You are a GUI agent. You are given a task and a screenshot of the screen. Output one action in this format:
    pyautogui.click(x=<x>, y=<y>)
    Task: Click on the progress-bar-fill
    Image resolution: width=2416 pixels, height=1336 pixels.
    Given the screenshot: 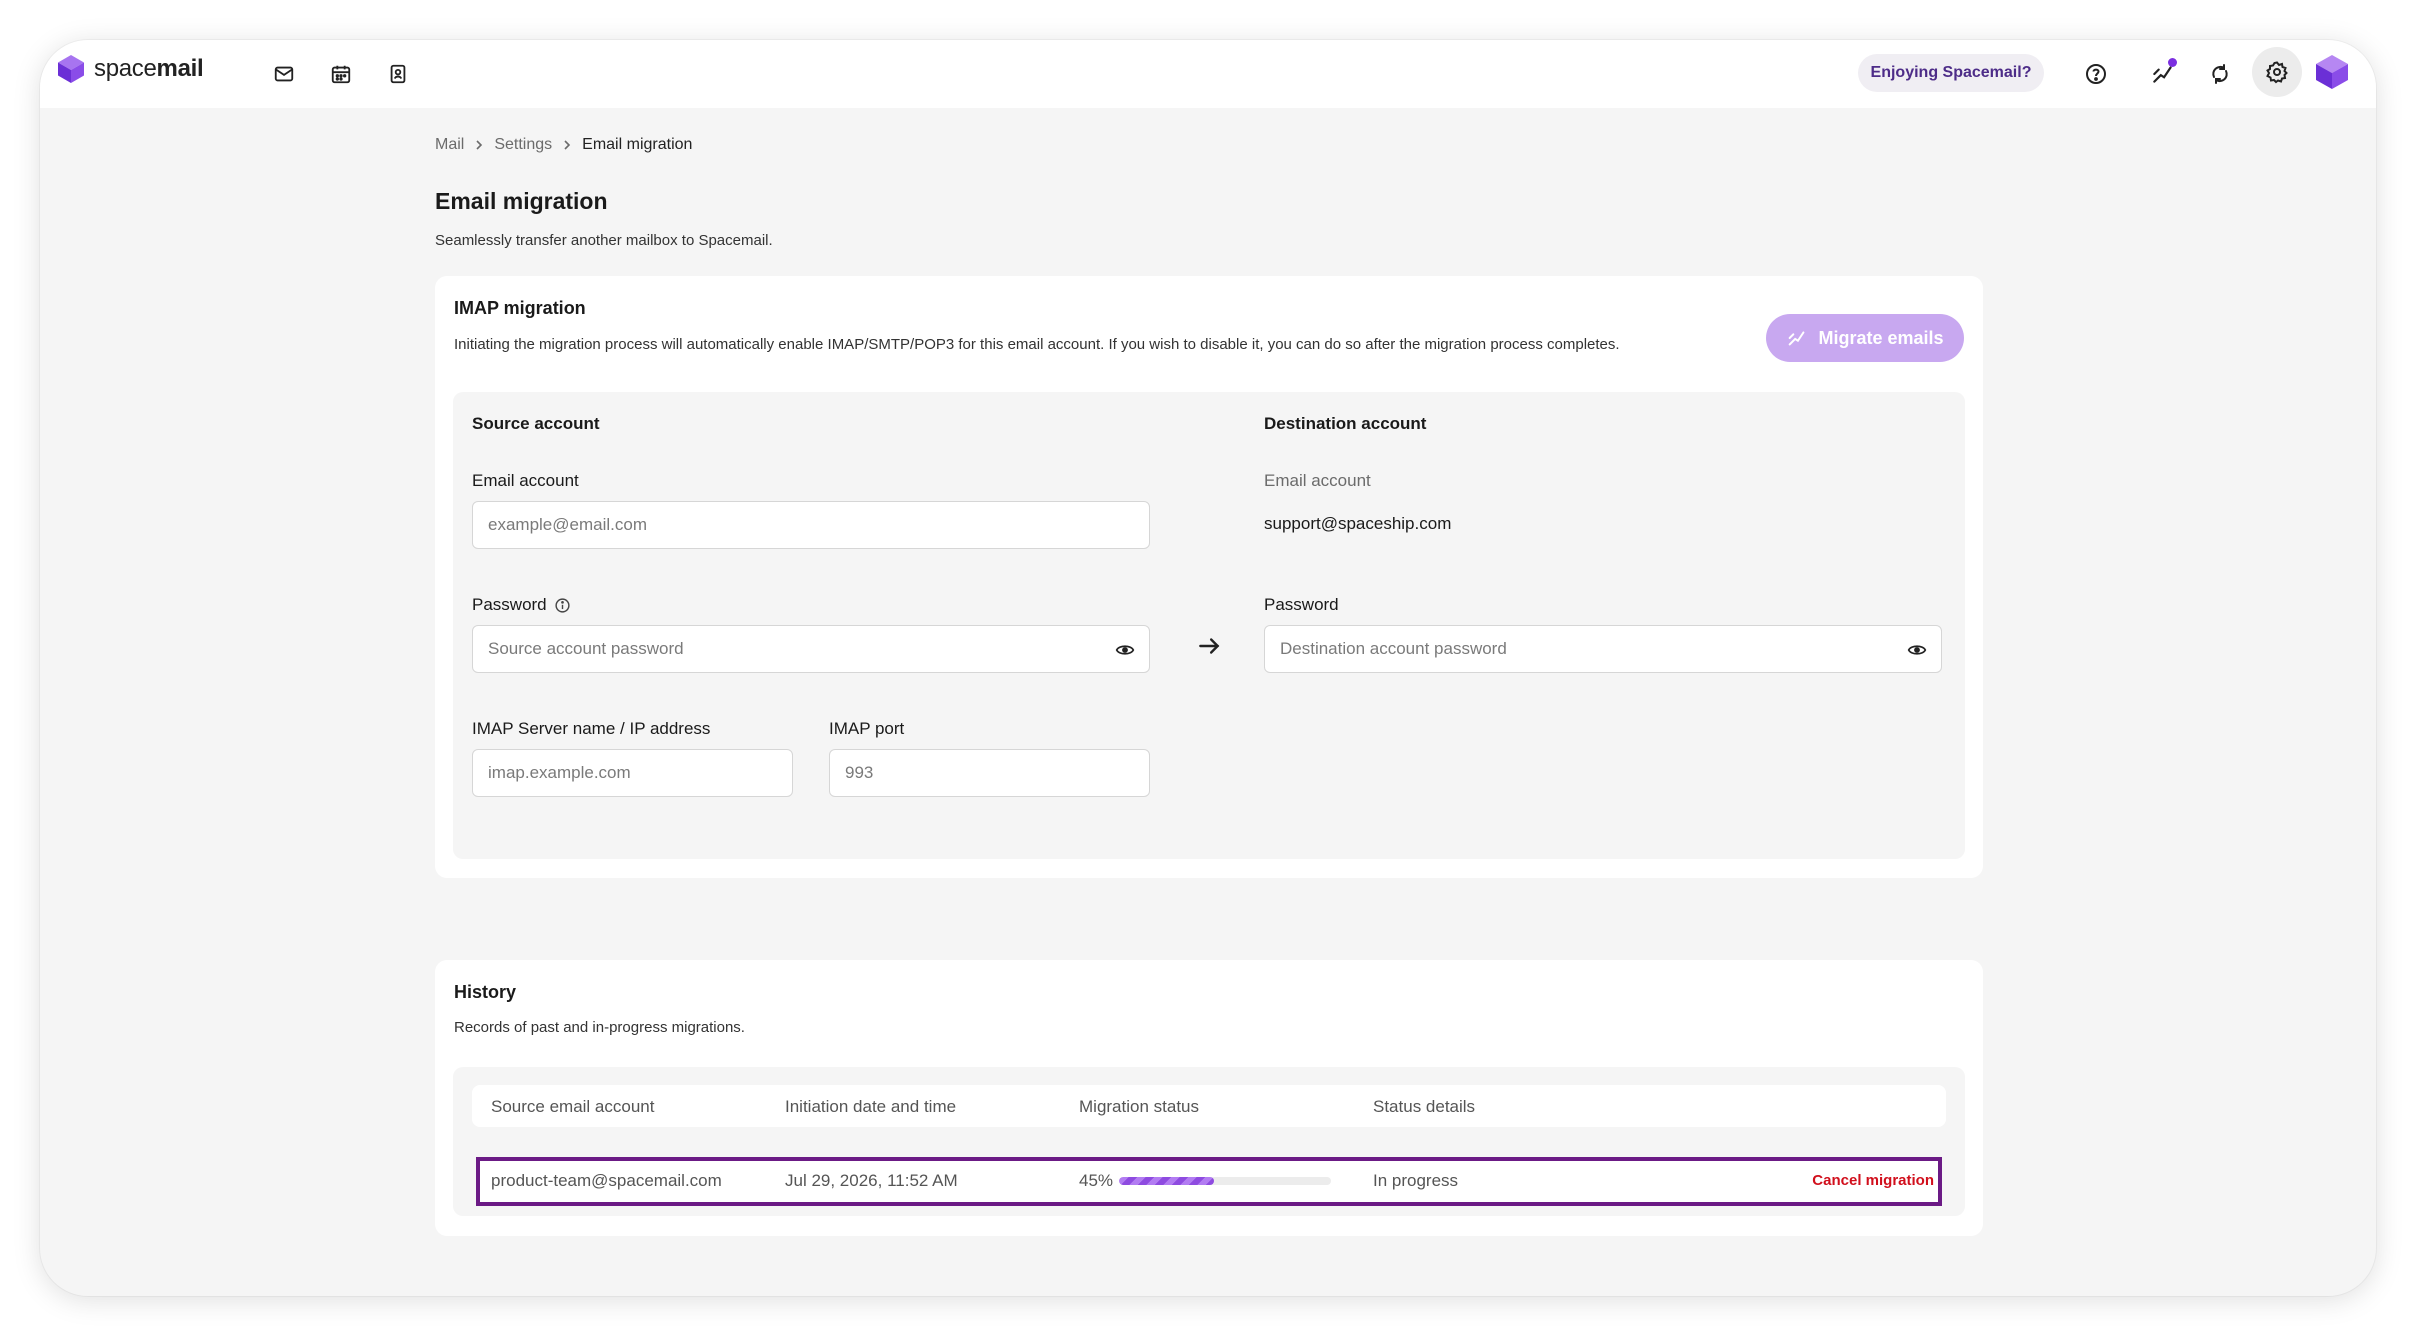 What is the action you would take?
    pyautogui.click(x=1167, y=1181)
    